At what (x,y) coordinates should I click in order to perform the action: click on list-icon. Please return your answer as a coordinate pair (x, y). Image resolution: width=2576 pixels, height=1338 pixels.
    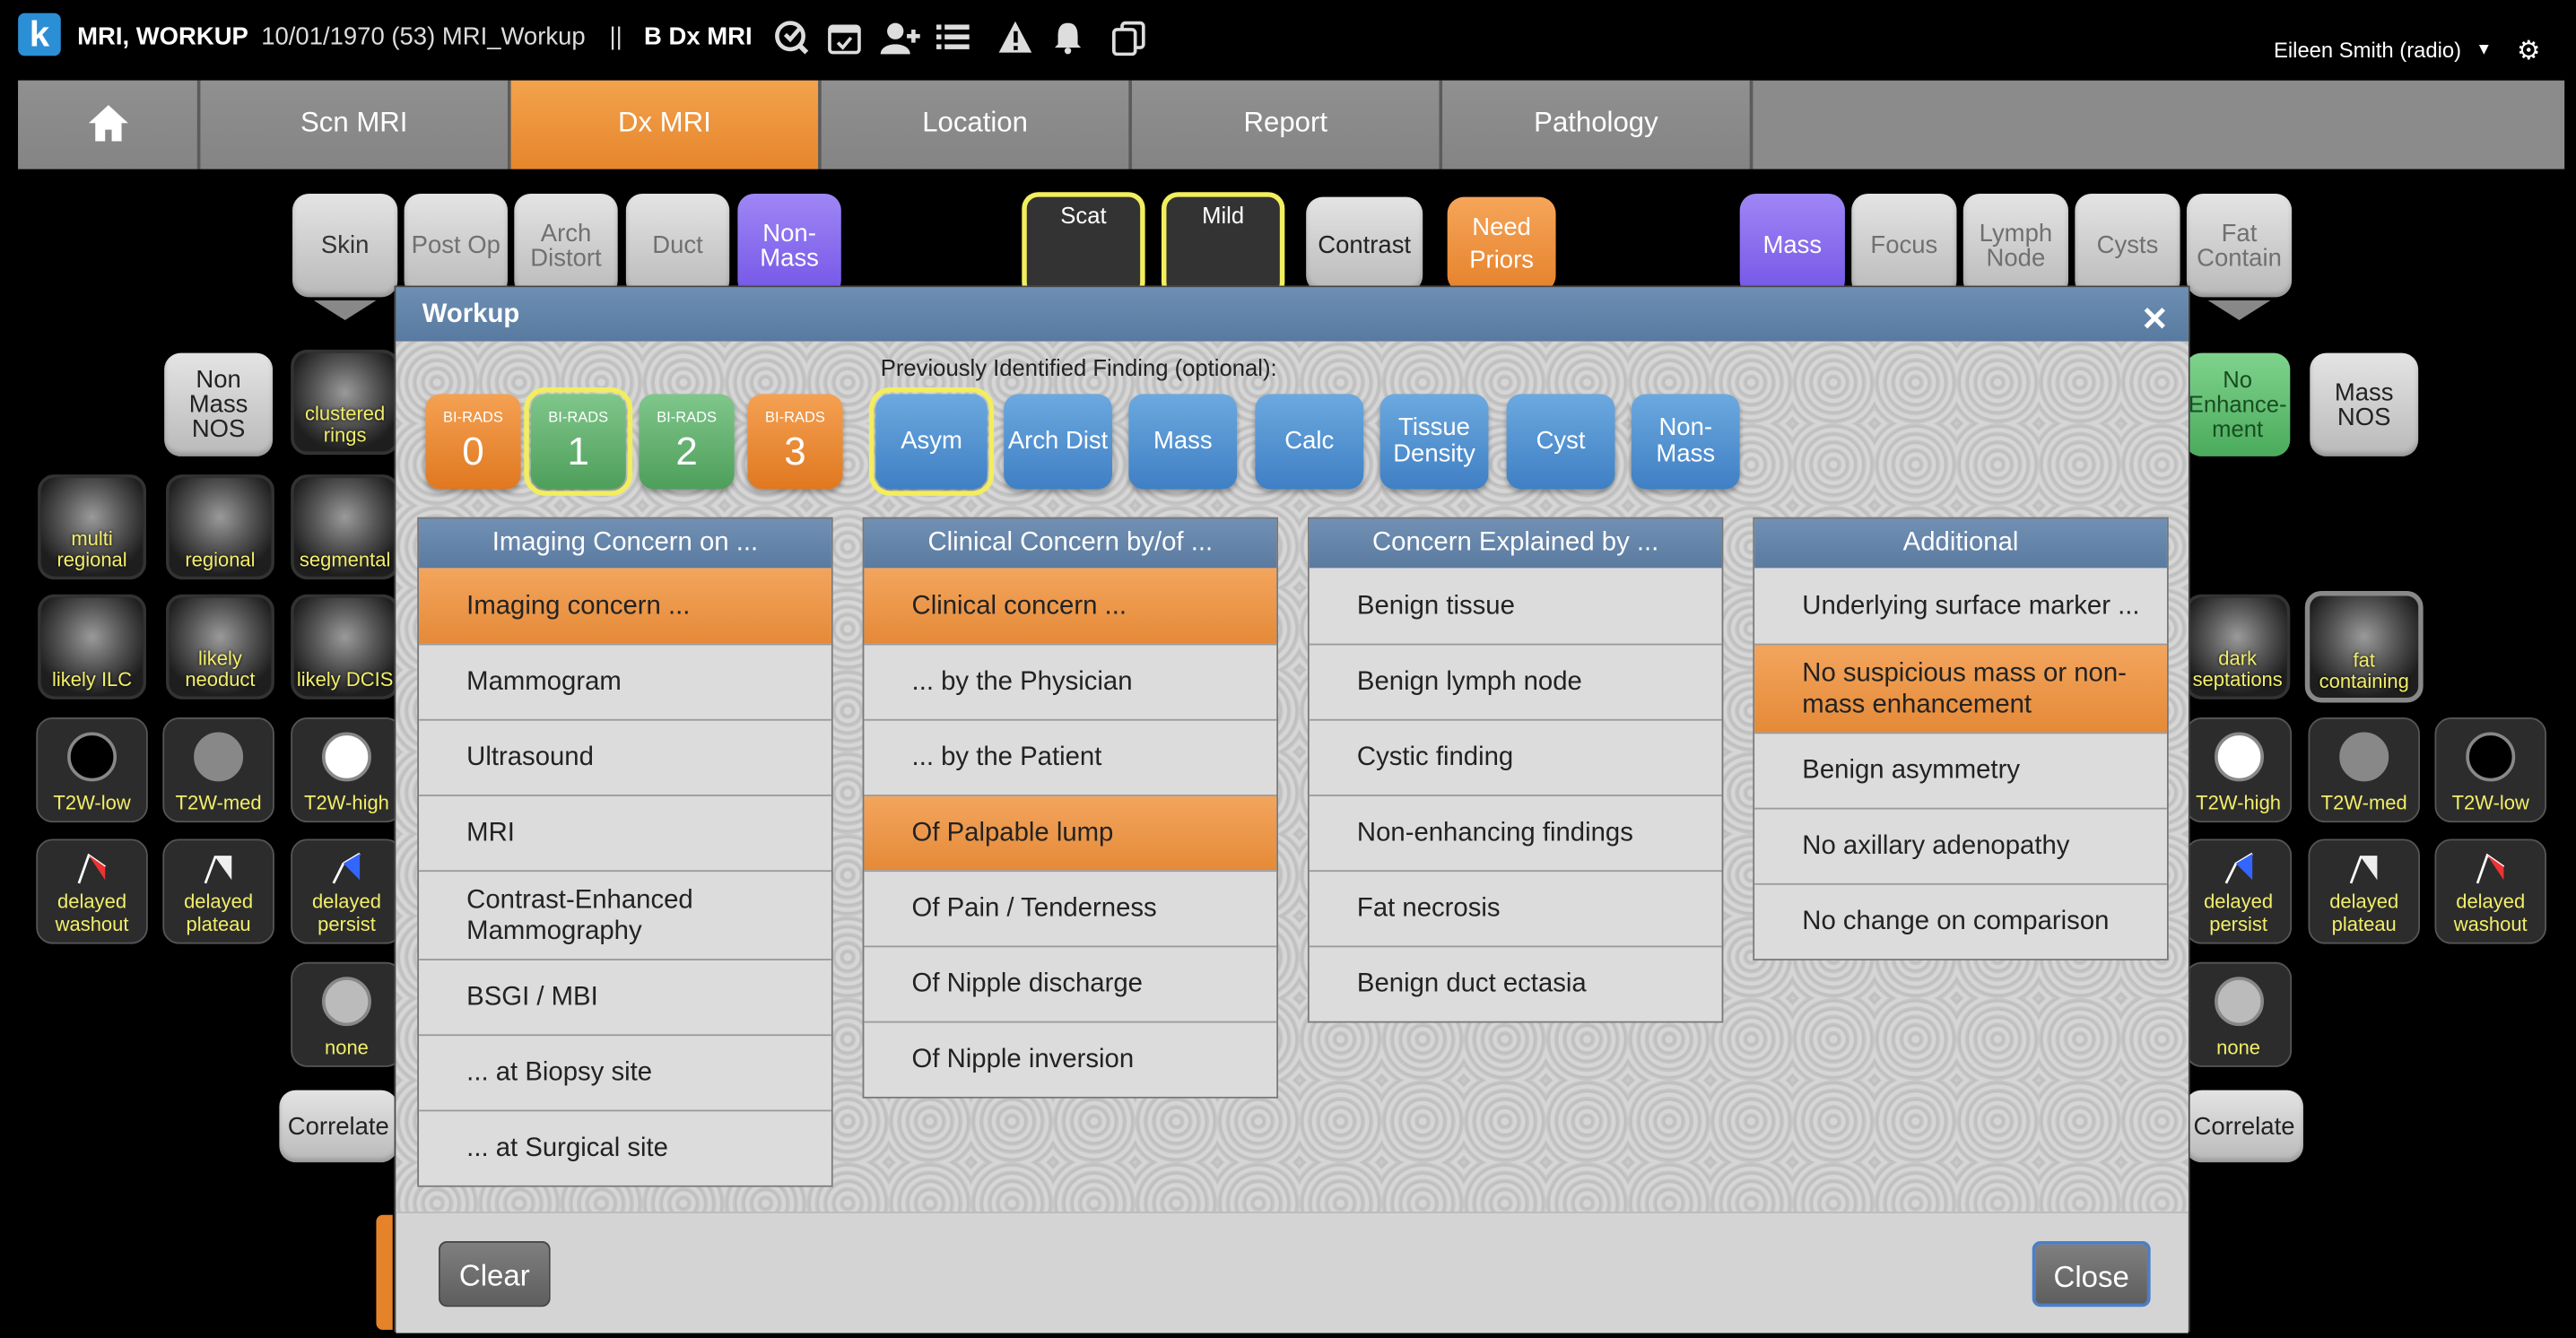
    Looking at the image, I should click on (952, 38).